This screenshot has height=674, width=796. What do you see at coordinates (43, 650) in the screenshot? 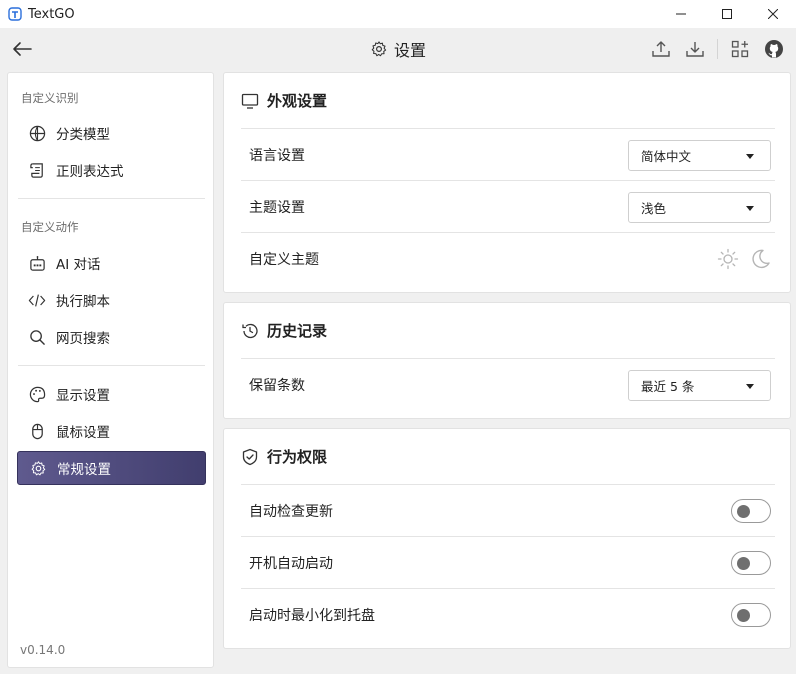
I see `version-label: v0.14.0` at bounding box center [43, 650].